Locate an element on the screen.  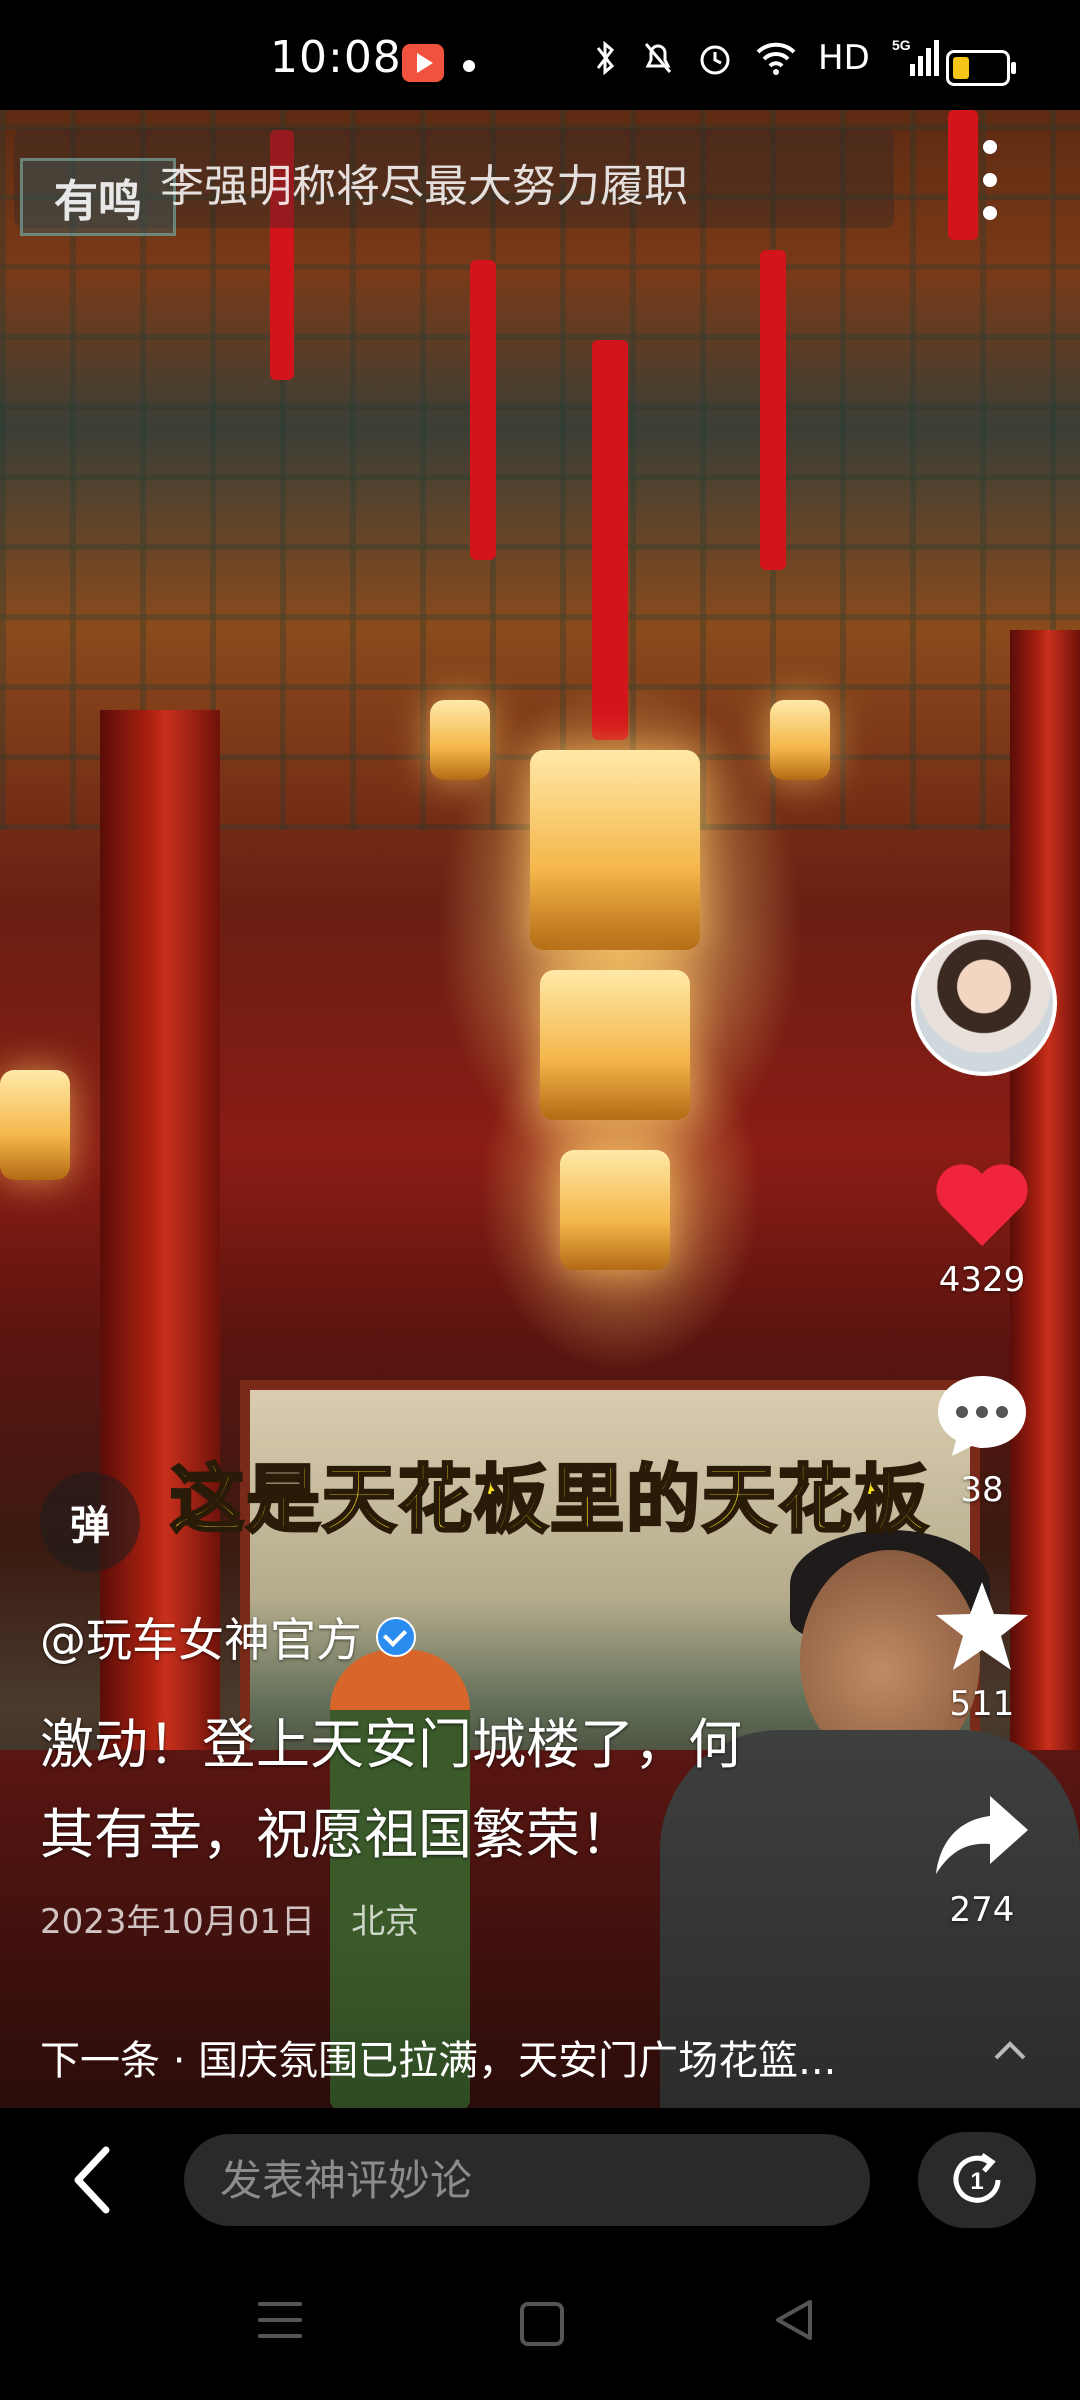
description-line: 其有幸，祝愿祖国繁荣！ is located at coordinates (337, 1834).